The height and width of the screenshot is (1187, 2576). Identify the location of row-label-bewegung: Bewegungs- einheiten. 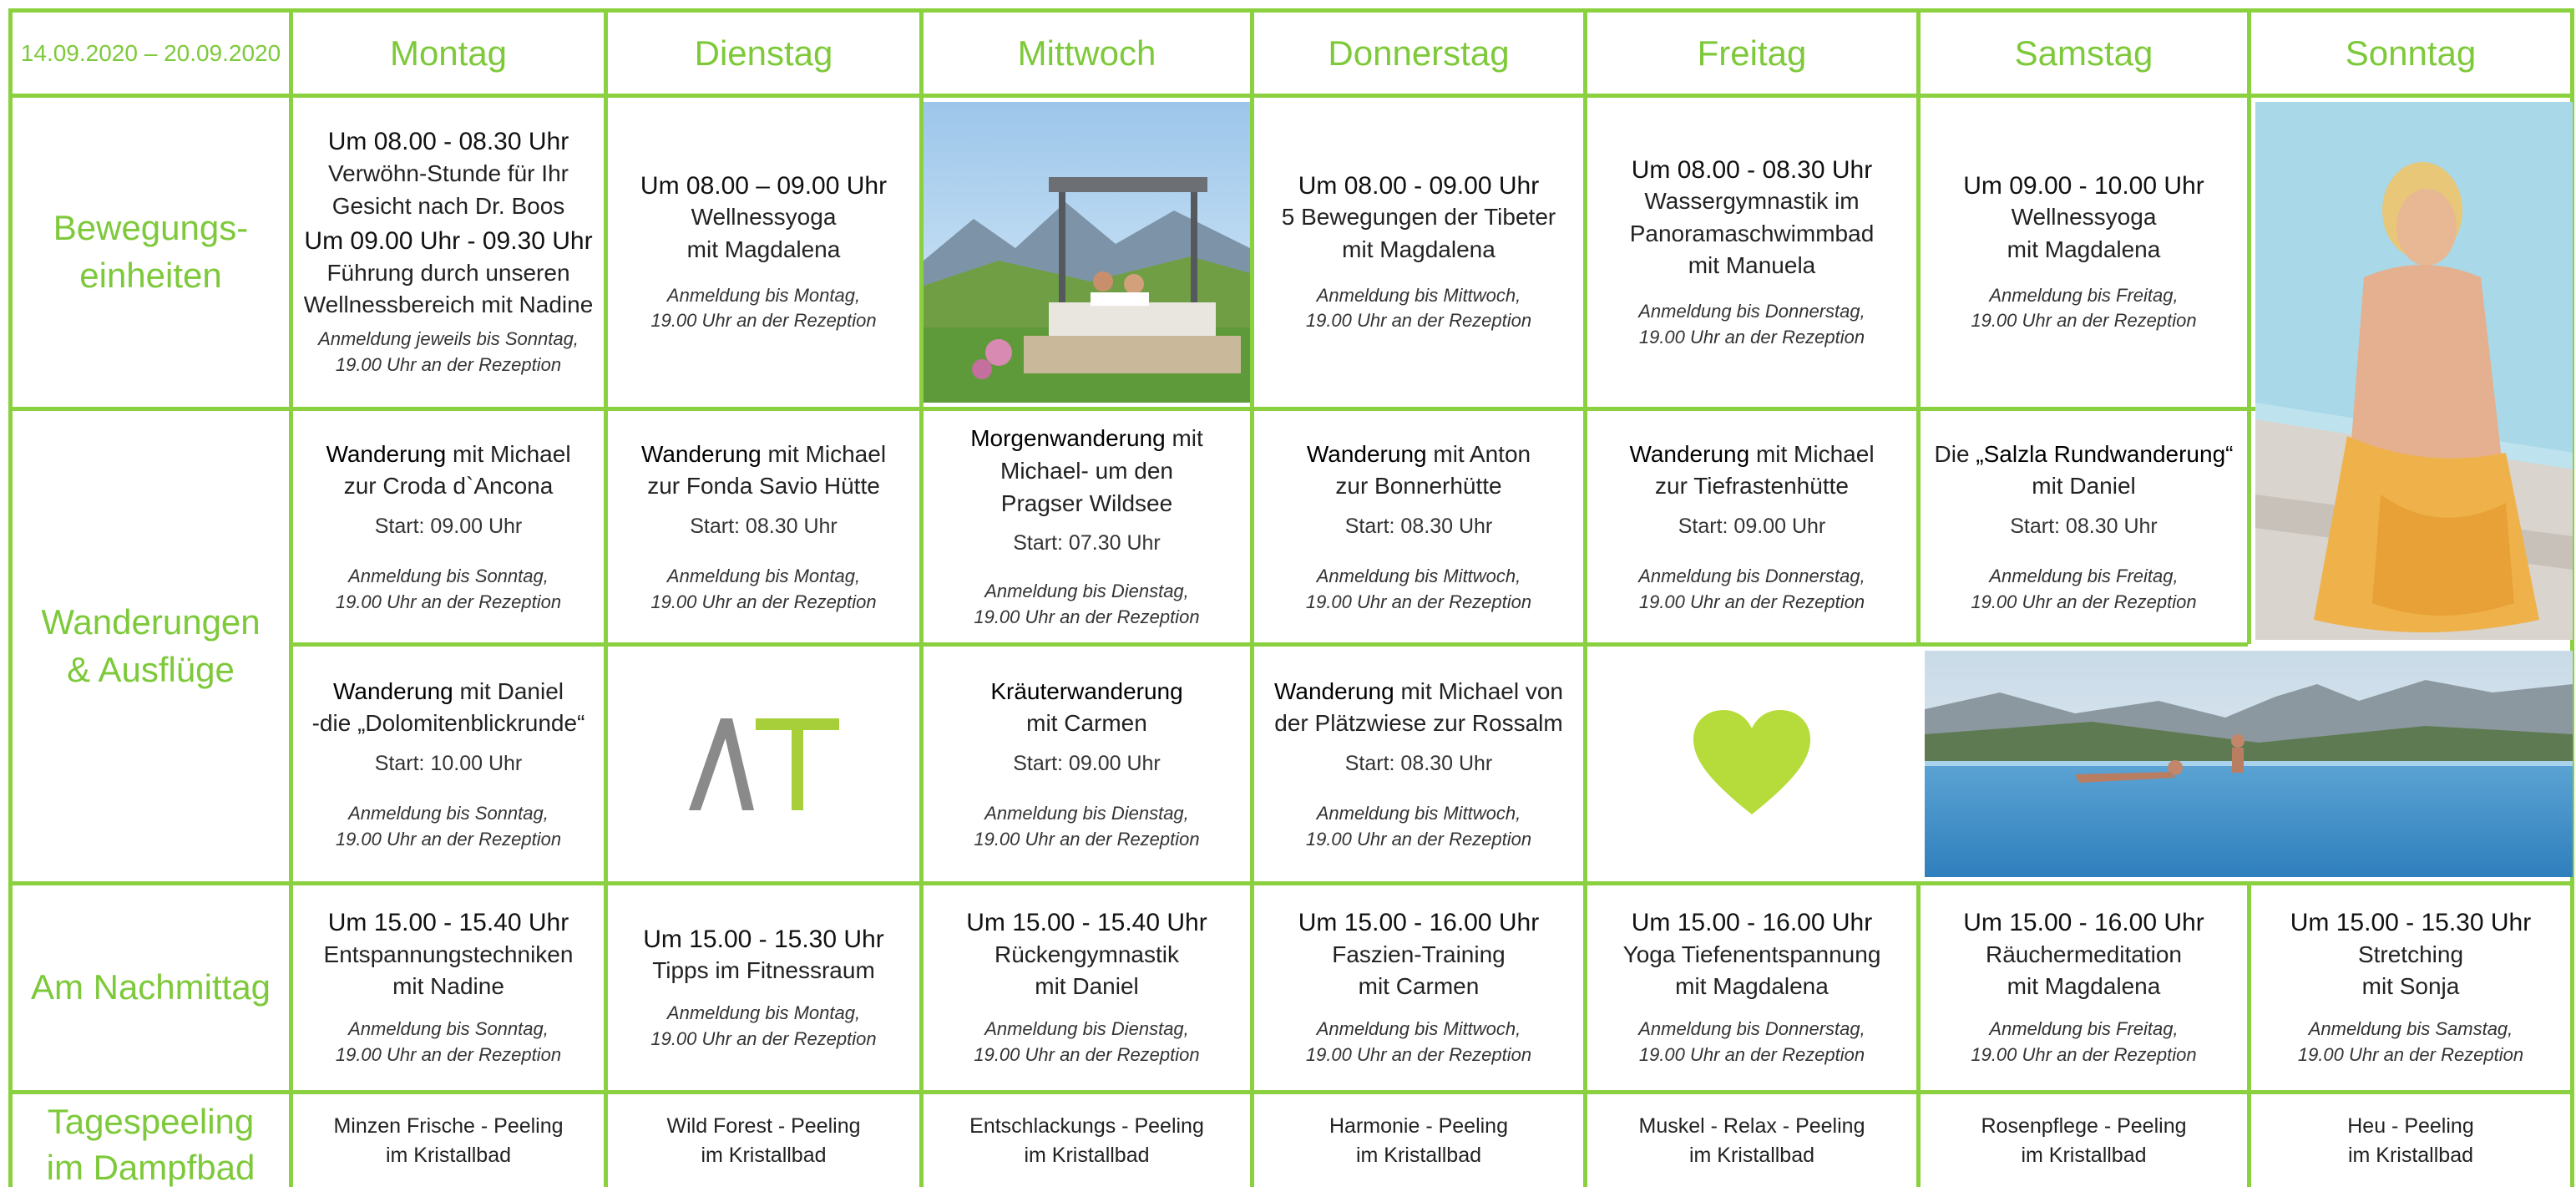
(151, 252).